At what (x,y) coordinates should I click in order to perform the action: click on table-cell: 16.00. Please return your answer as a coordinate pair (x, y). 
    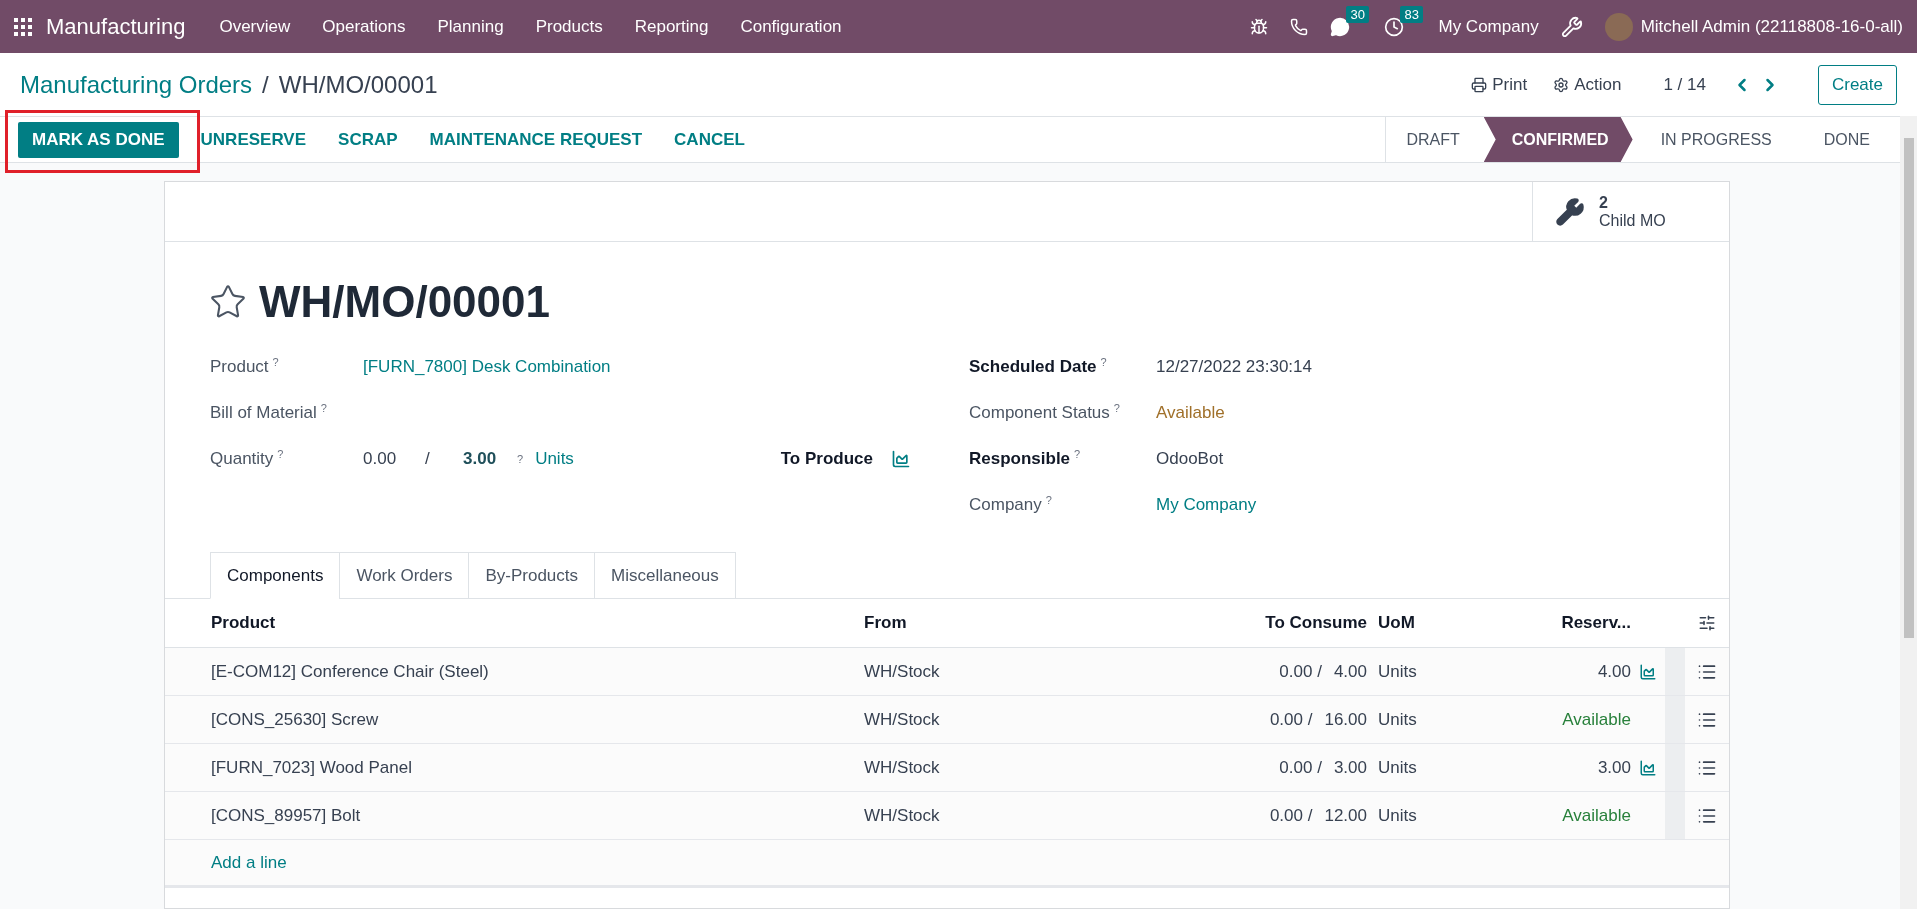
    Looking at the image, I should click on (1345, 719).